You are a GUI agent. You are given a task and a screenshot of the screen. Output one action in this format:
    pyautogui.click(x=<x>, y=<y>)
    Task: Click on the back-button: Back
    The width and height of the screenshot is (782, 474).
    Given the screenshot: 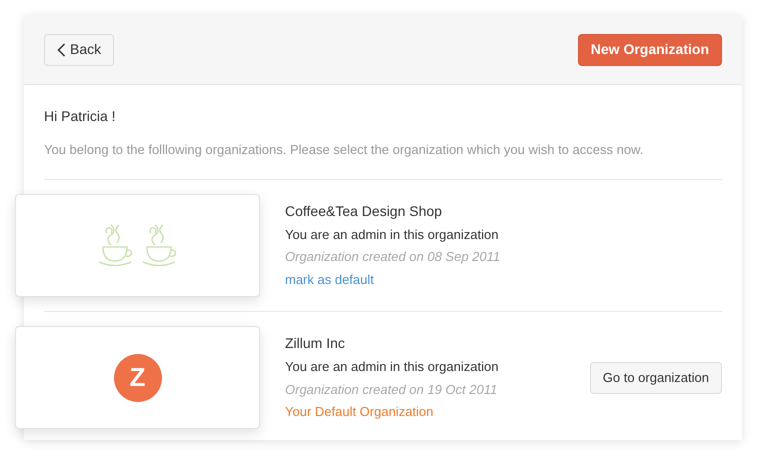 What is the action you would take?
    pyautogui.click(x=79, y=50)
    